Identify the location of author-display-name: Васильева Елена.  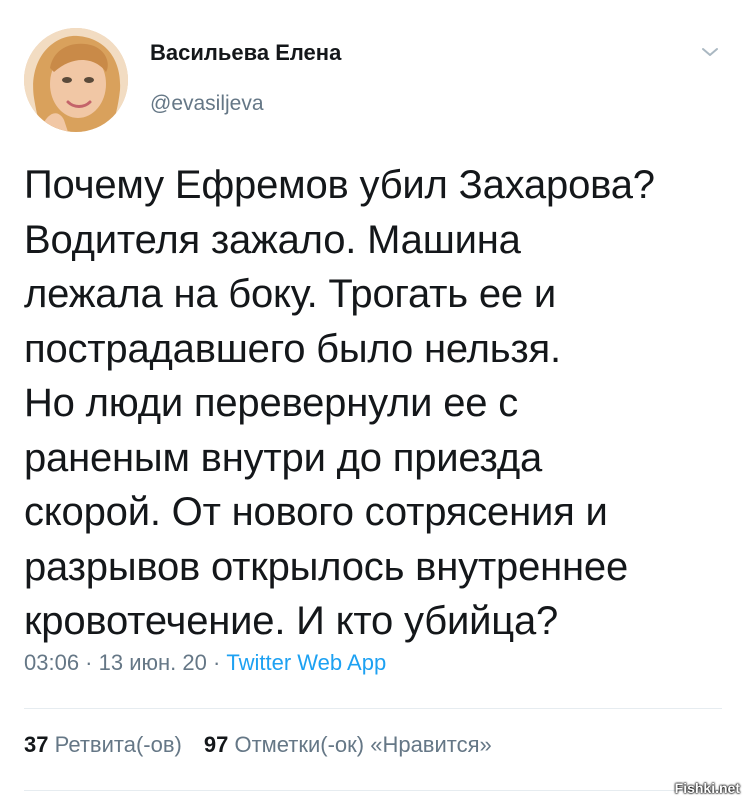
(245, 53).